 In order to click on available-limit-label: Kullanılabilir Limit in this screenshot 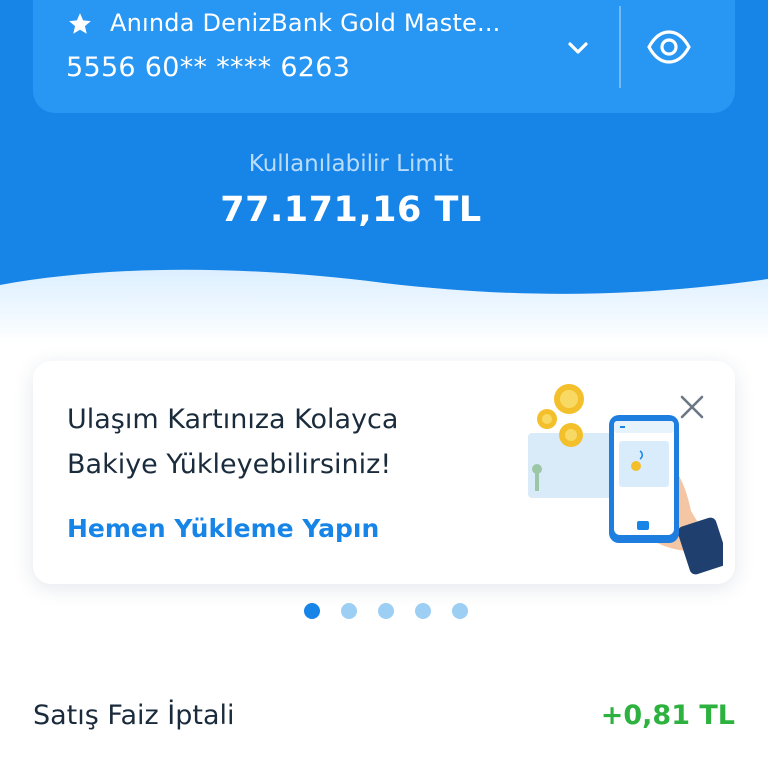, I will do `click(351, 164)`.